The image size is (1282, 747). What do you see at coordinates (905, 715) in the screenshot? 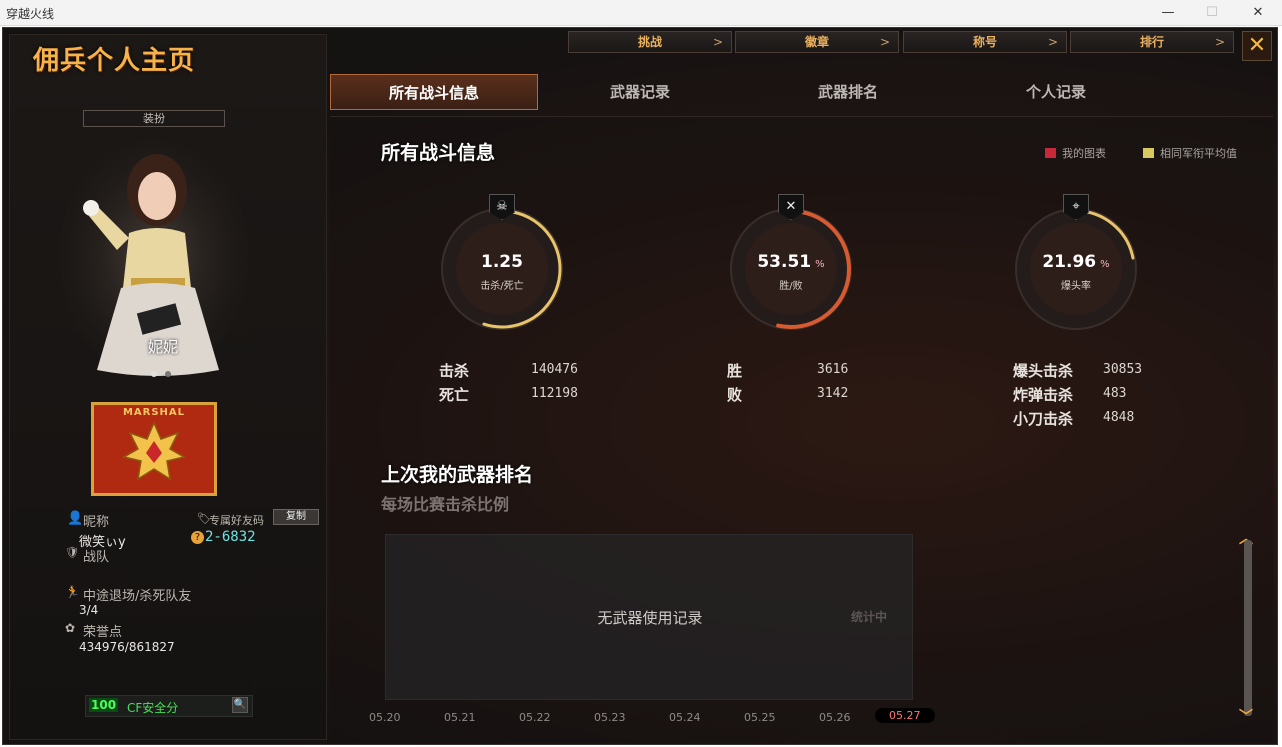
I see `date-tab-selected: 05.27` at bounding box center [905, 715].